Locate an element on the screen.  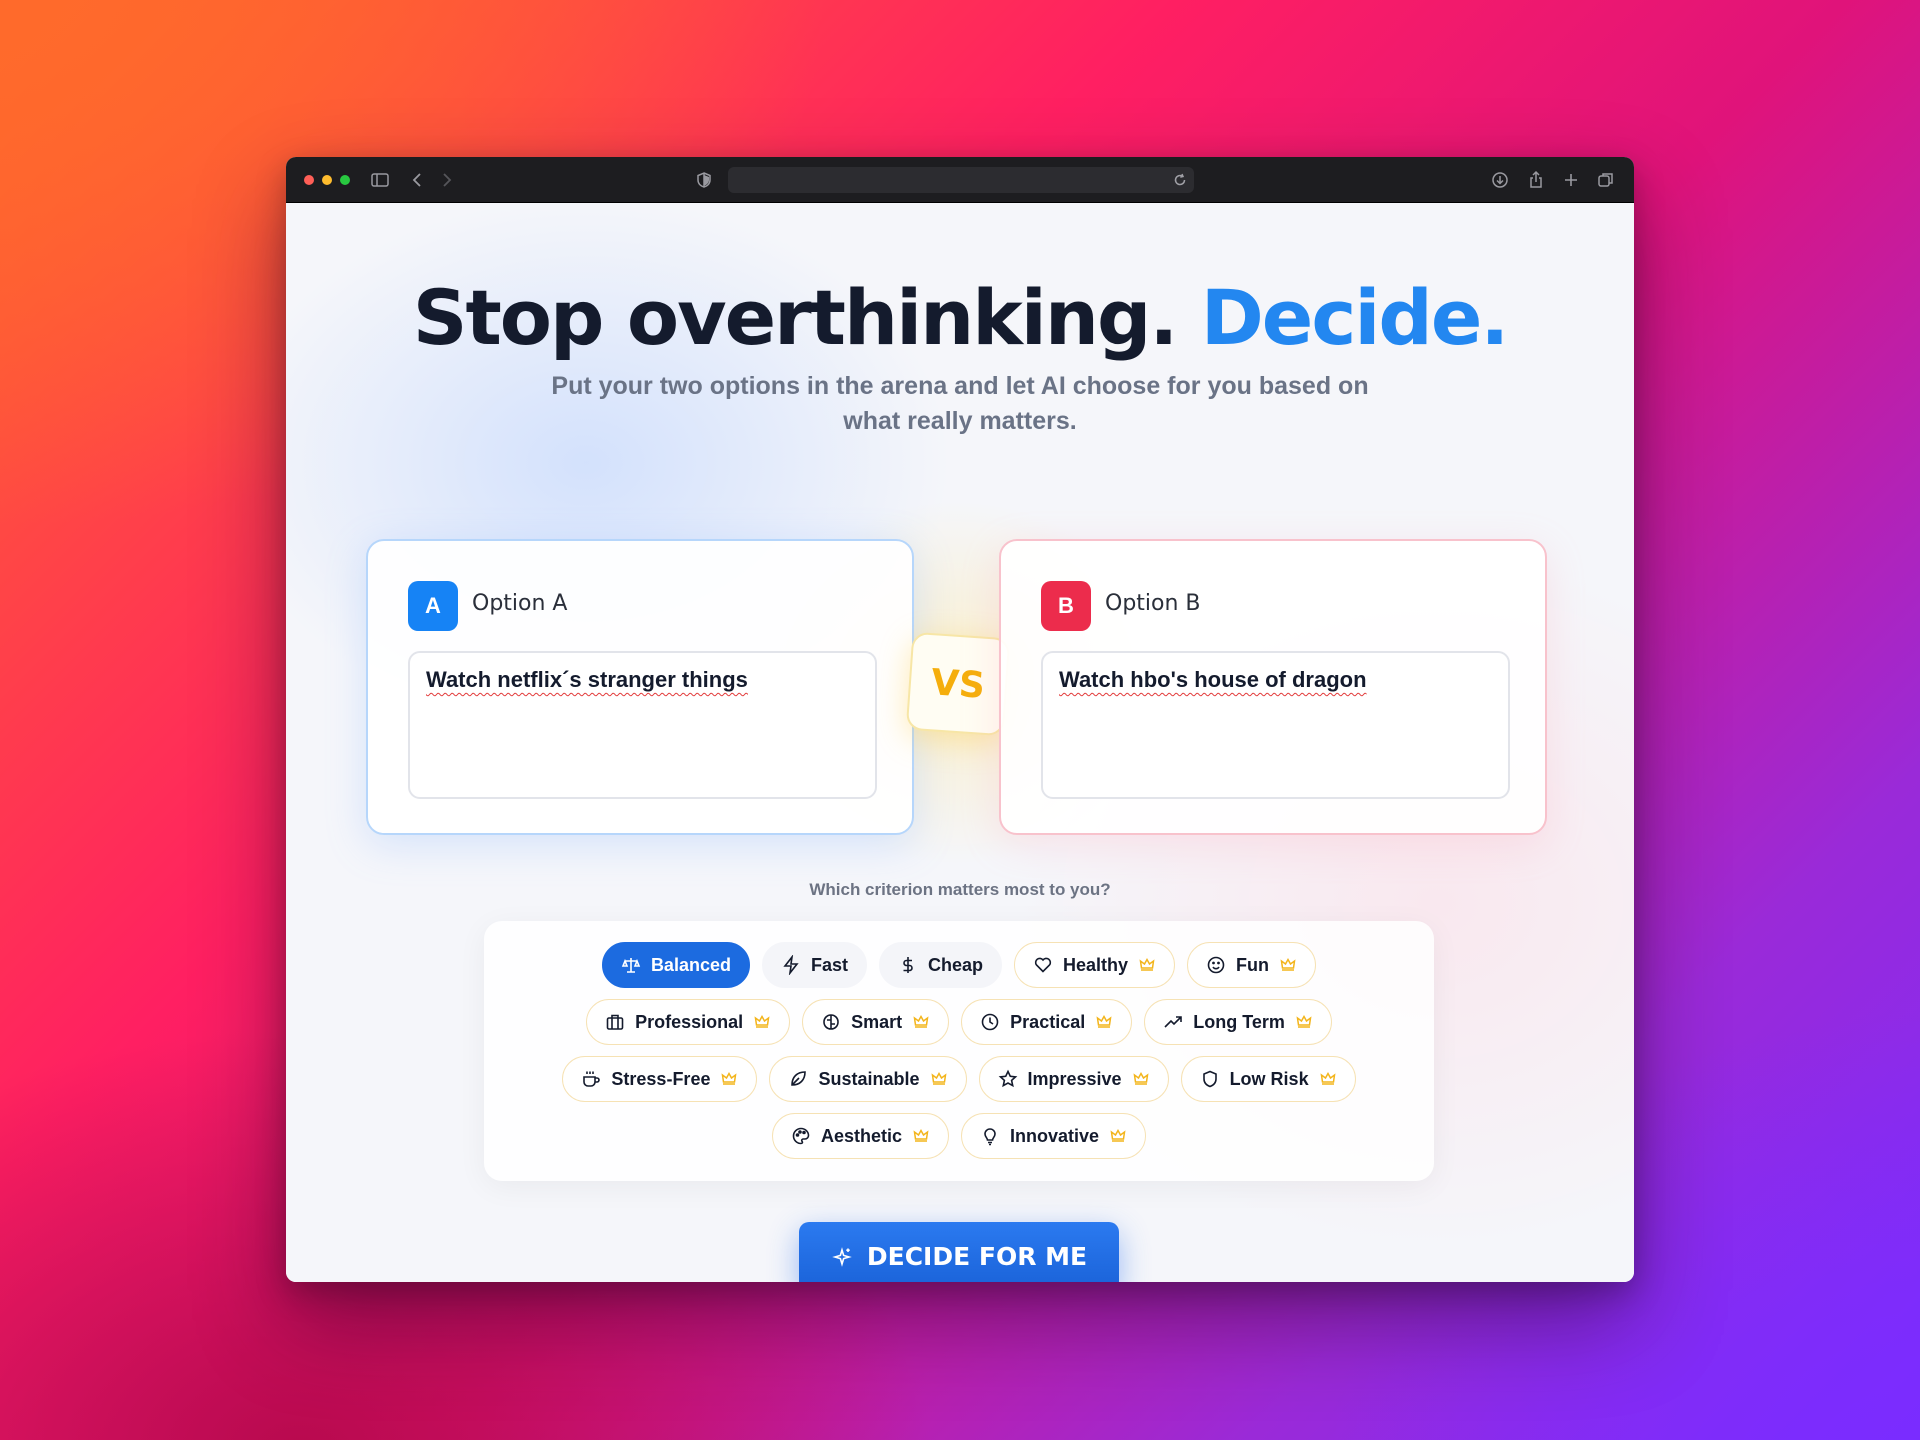
criterion-label: Smart is located at coordinates (877, 1021).